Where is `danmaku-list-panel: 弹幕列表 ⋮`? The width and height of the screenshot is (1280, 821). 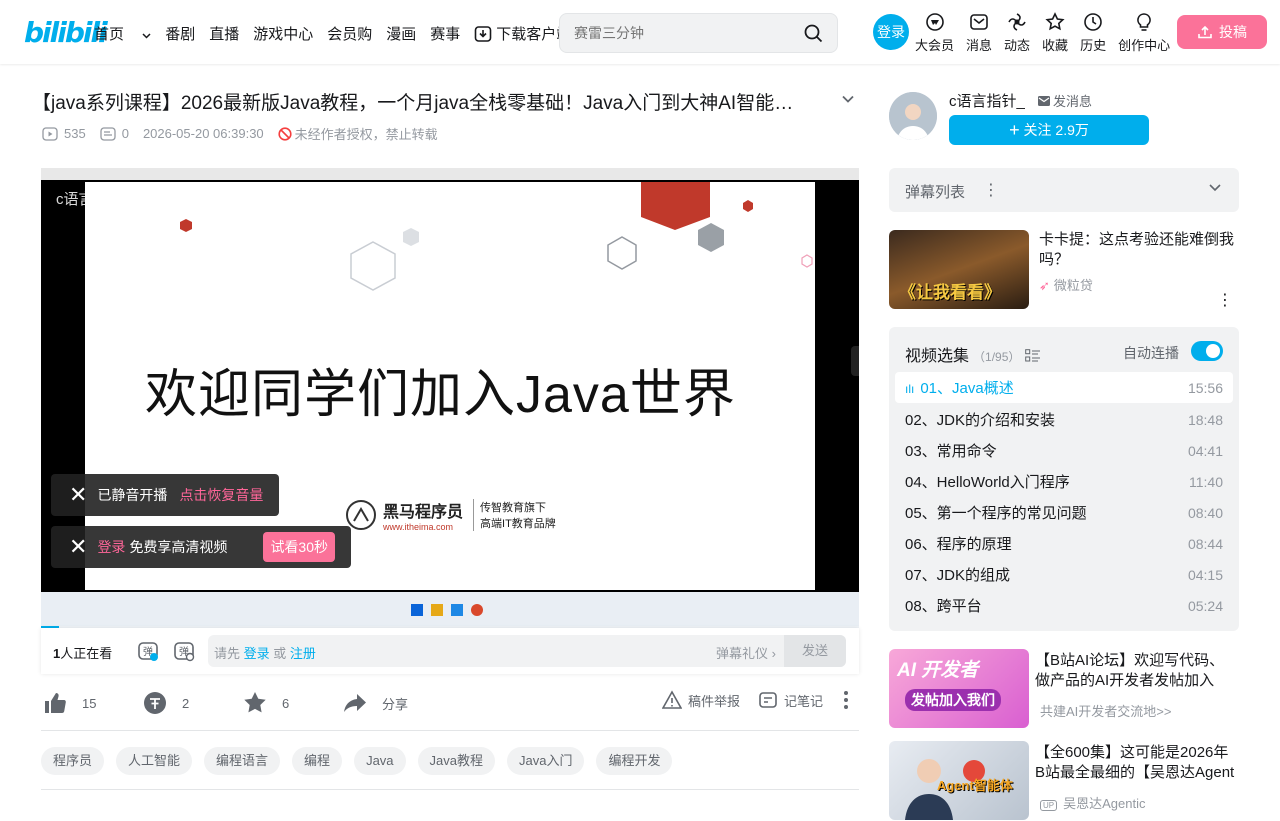 danmaku-list-panel: 弹幕列表 ⋮ is located at coordinates (1064, 190).